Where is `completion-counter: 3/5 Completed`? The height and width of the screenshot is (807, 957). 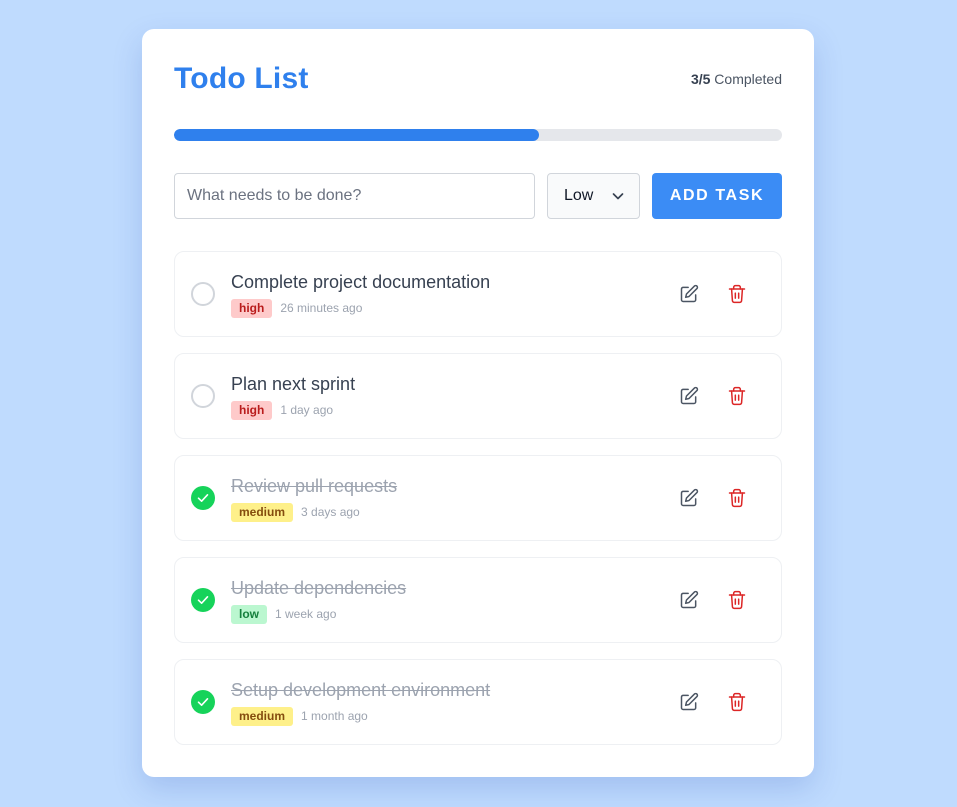
completion-counter: 3/5 Completed is located at coordinates (736, 79).